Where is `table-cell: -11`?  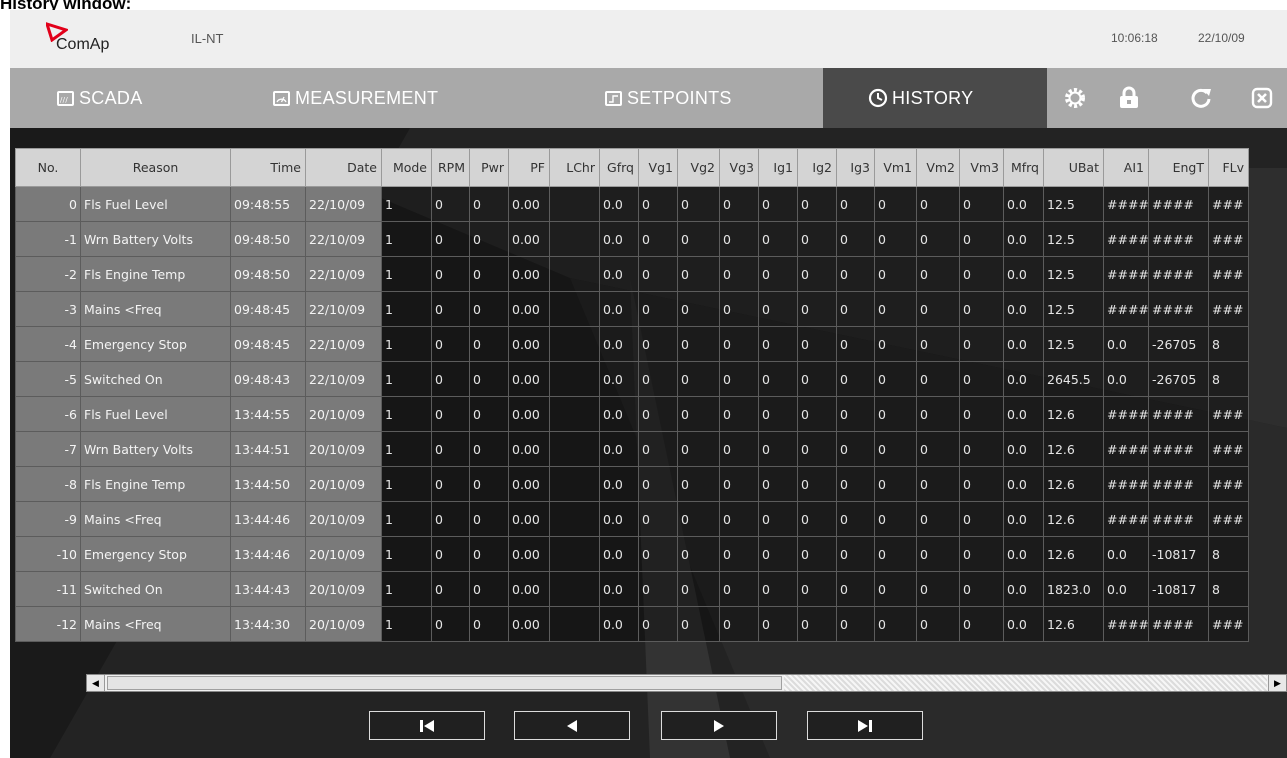
table-cell: -11 is located at coordinates (48, 589).